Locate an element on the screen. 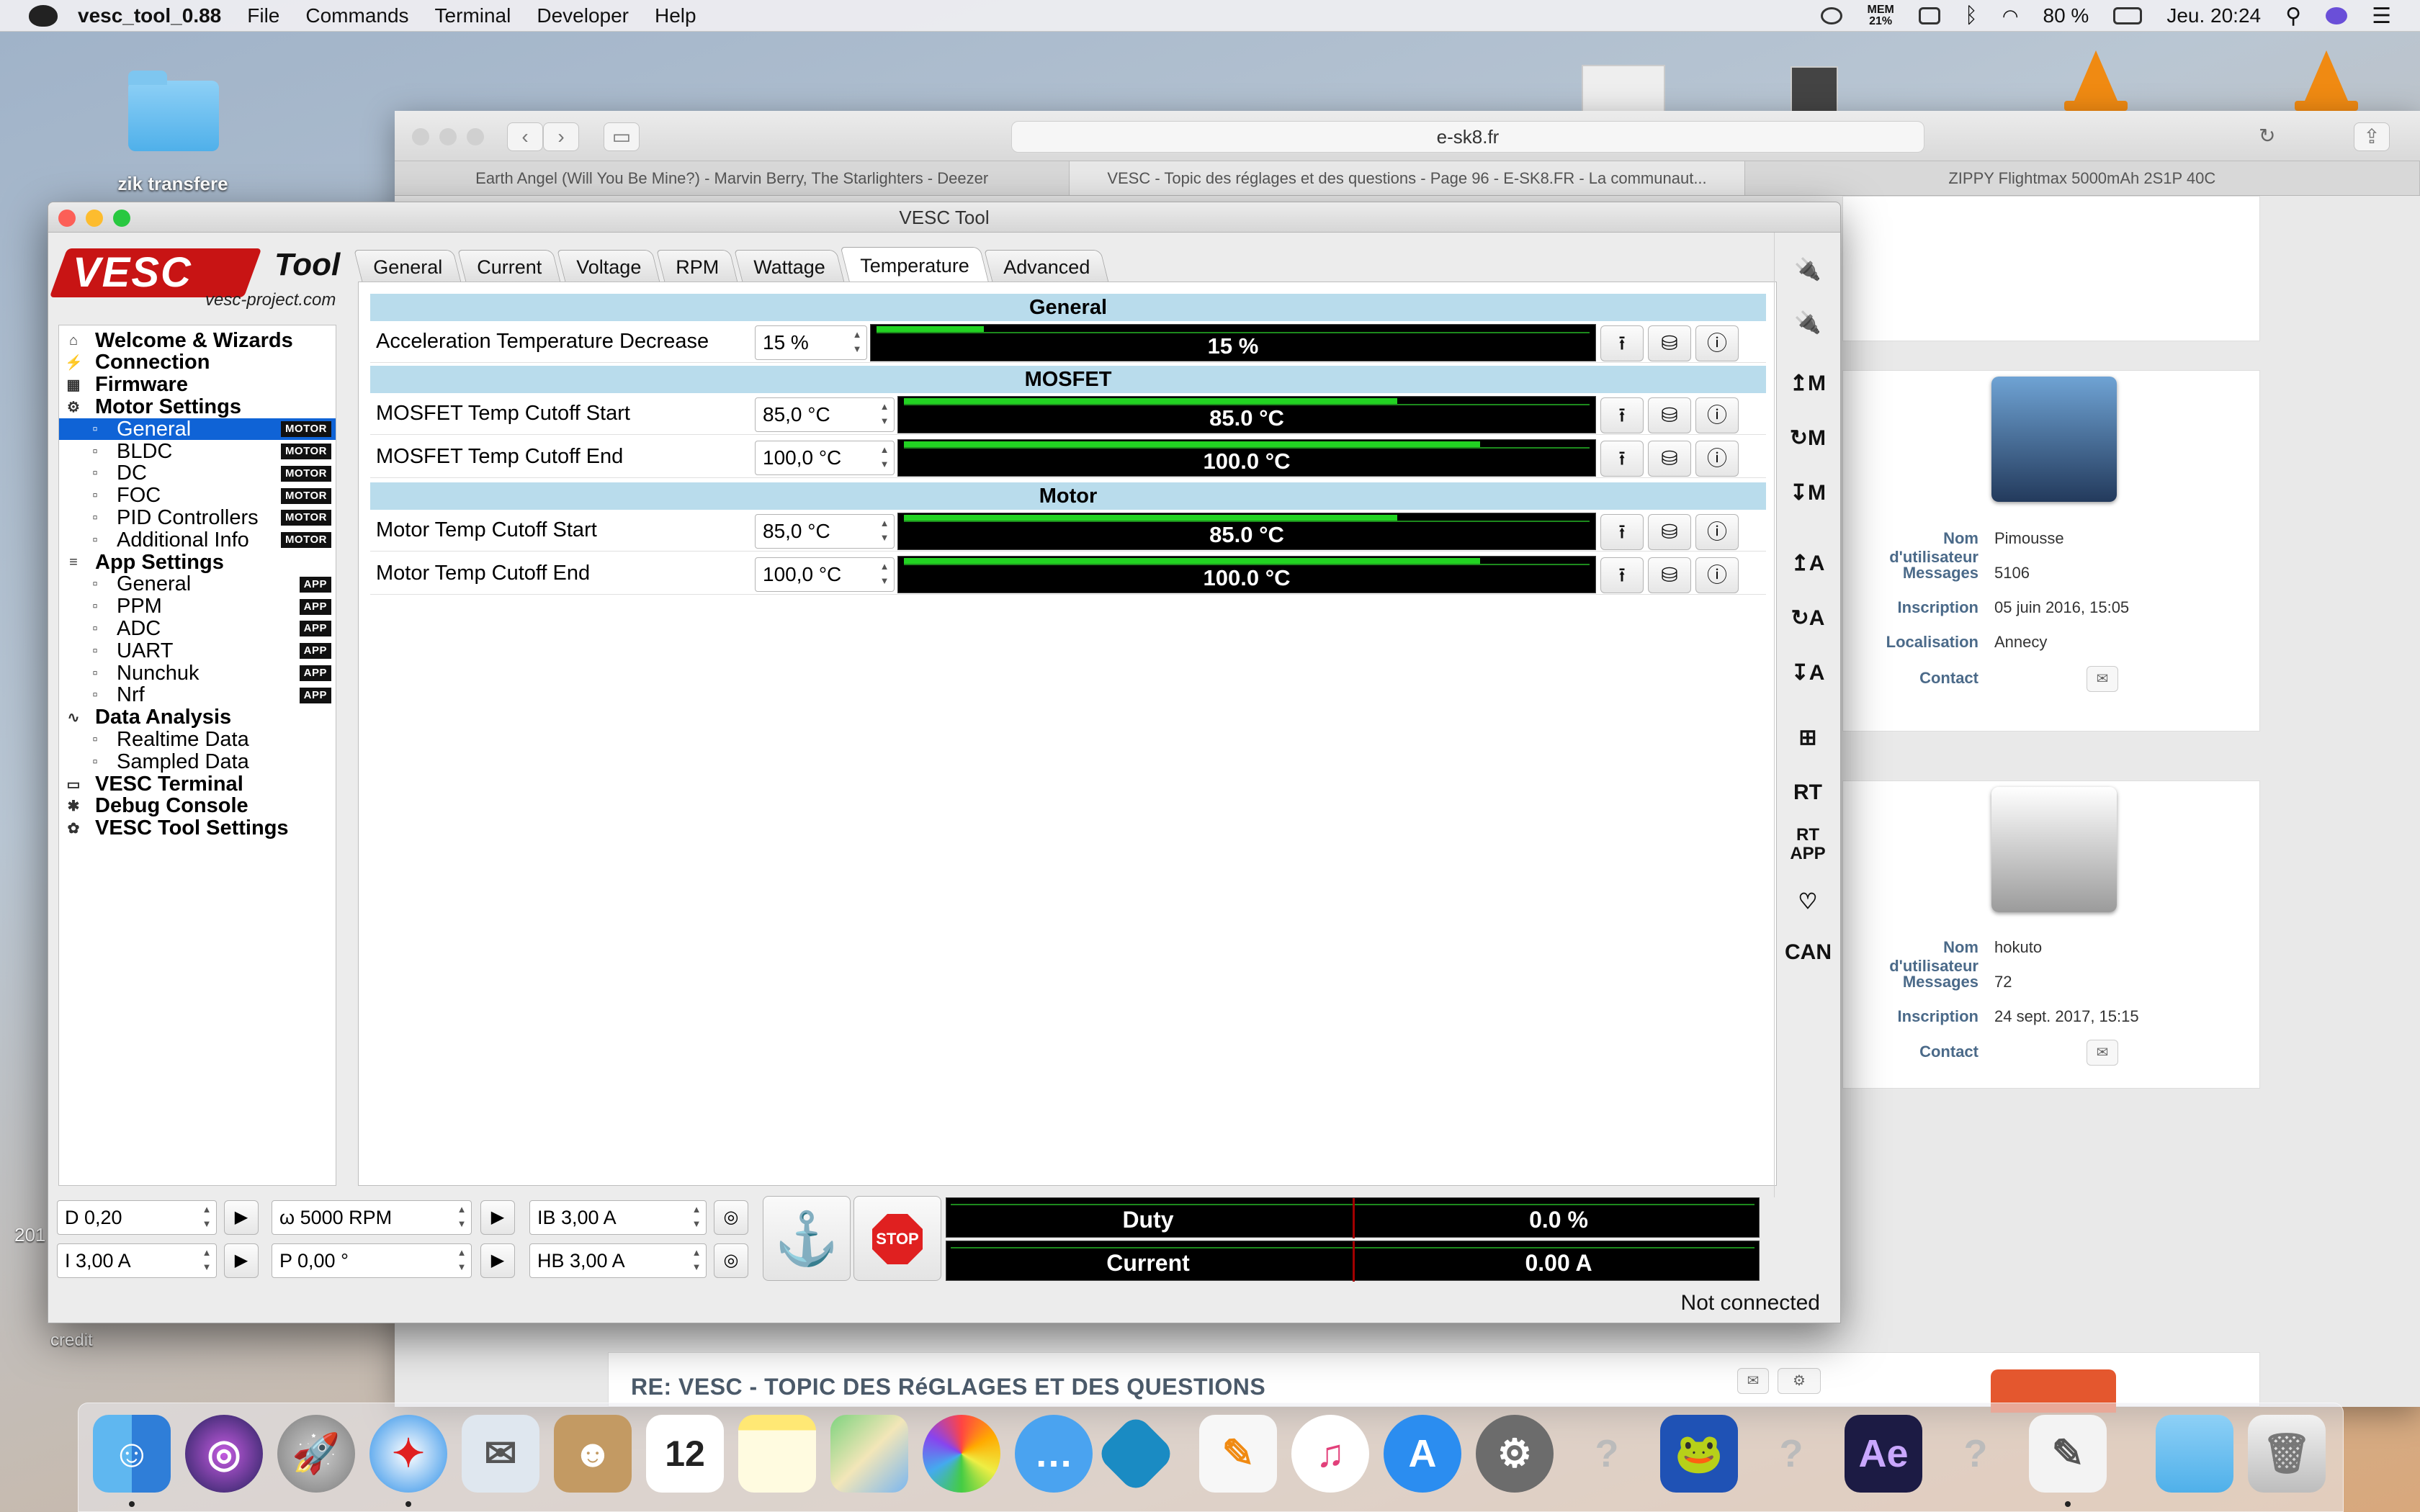  can-forward-icon: CAN is located at coordinates (1808, 952).